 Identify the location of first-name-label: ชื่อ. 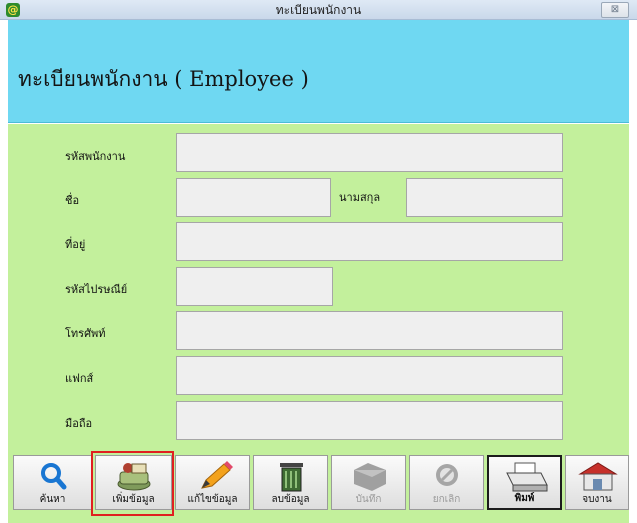
(72, 200).